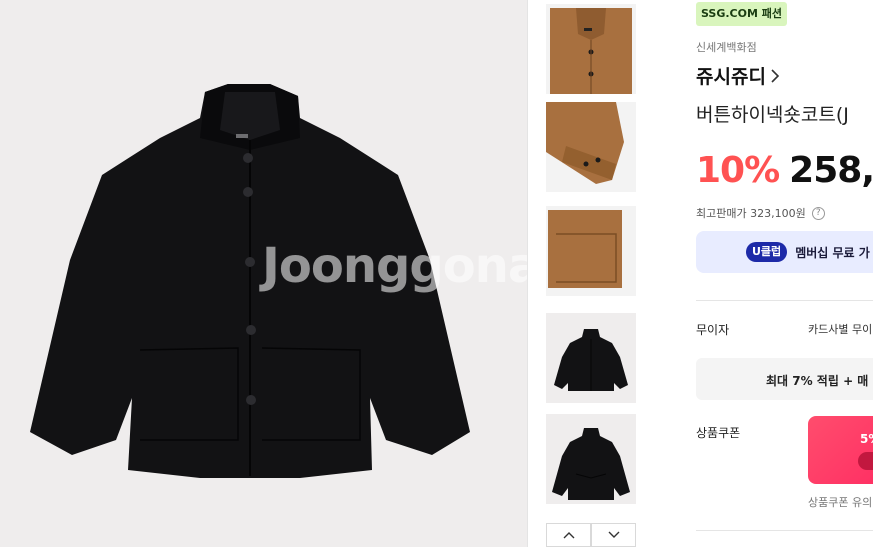 This screenshot has height=547, width=873. Describe the element at coordinates (591, 459) in the screenshot. I see `thumb-black-back` at that location.